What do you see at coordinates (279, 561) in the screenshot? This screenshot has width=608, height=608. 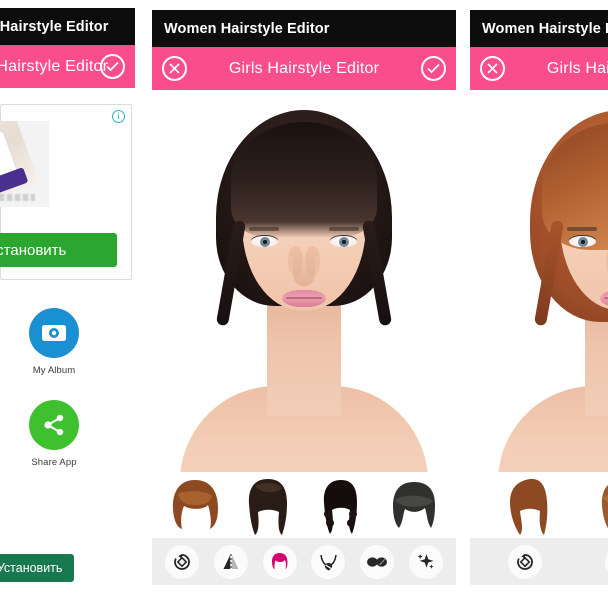 I see `hairstyle-icon` at bounding box center [279, 561].